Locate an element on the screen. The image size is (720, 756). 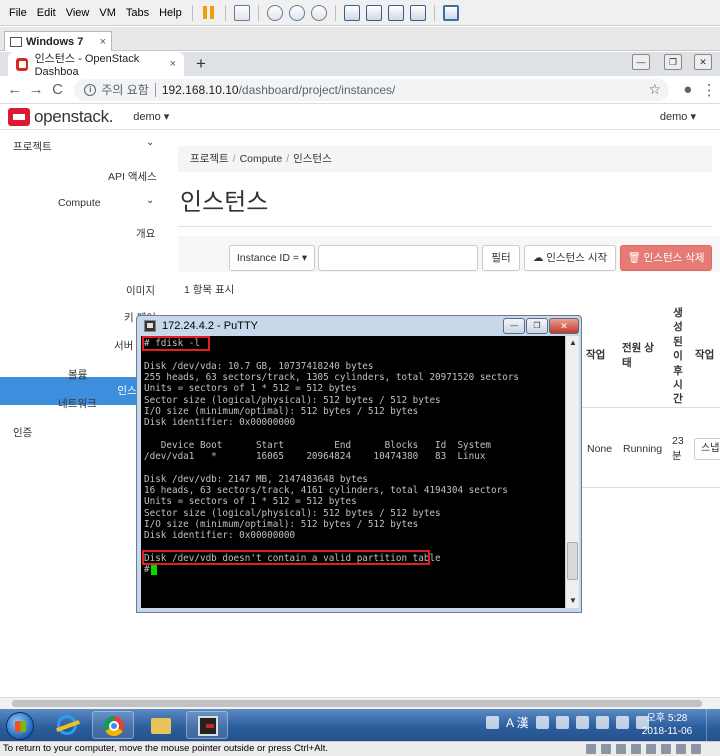
info-icon: i is located at coordinates (90, 89).